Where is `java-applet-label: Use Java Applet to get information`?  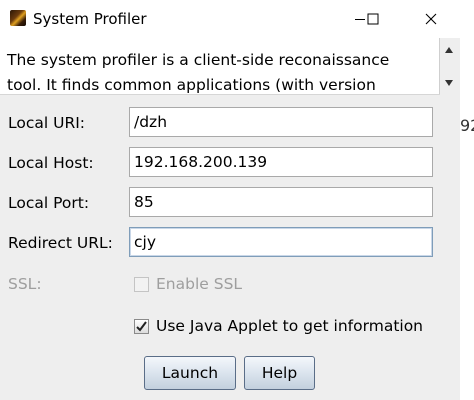 java-applet-label: Use Java Applet to get information is located at coordinates (289, 326).